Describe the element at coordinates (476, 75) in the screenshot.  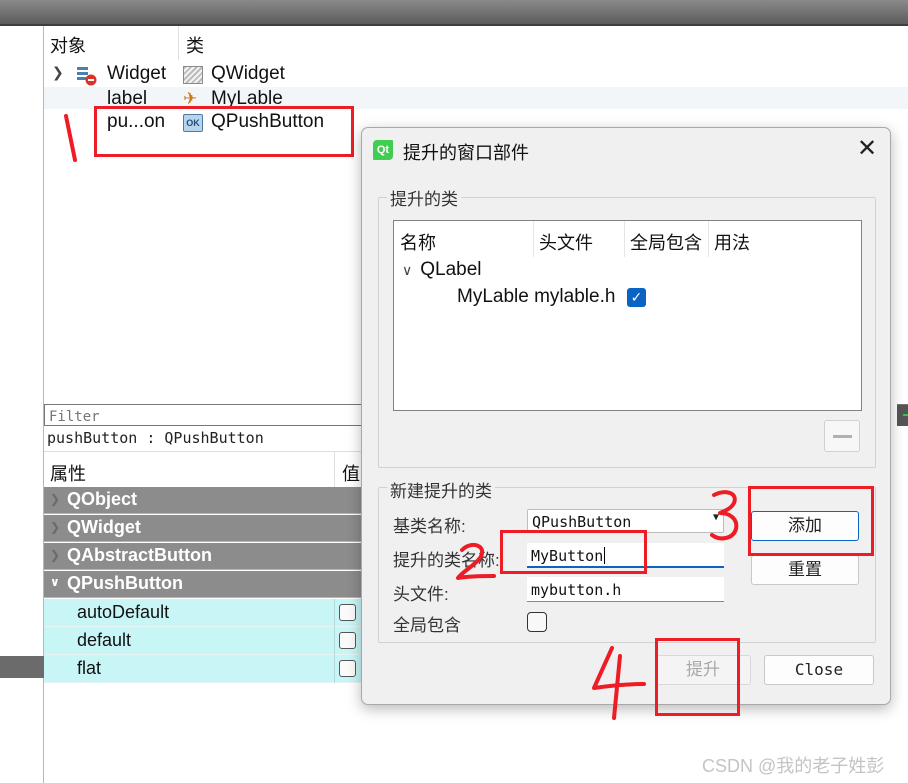
I see `tree-row-widget: ❯ Widget QWidget` at that location.